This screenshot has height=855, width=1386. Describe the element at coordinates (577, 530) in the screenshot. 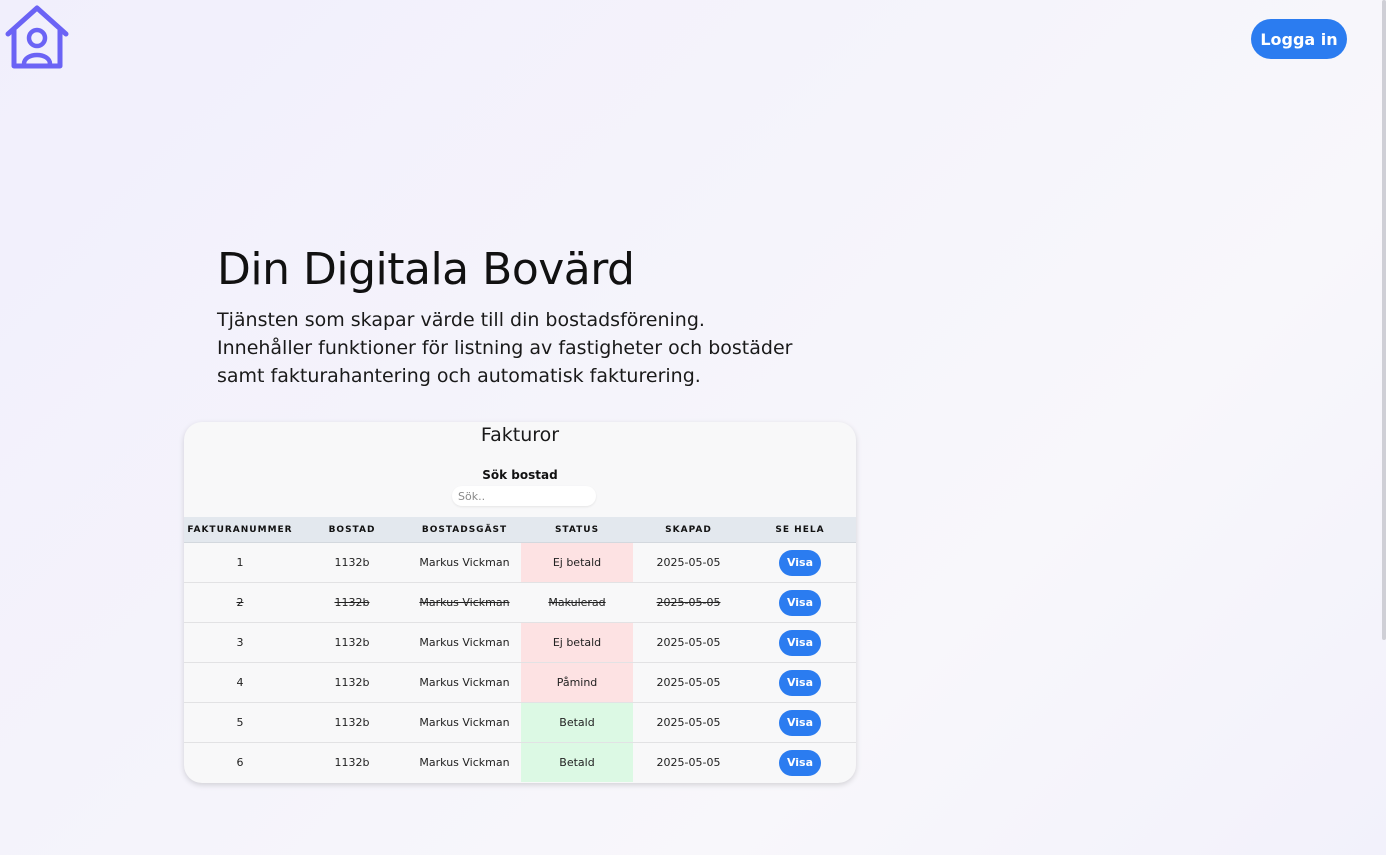

I see `column-header-status: Status` at that location.